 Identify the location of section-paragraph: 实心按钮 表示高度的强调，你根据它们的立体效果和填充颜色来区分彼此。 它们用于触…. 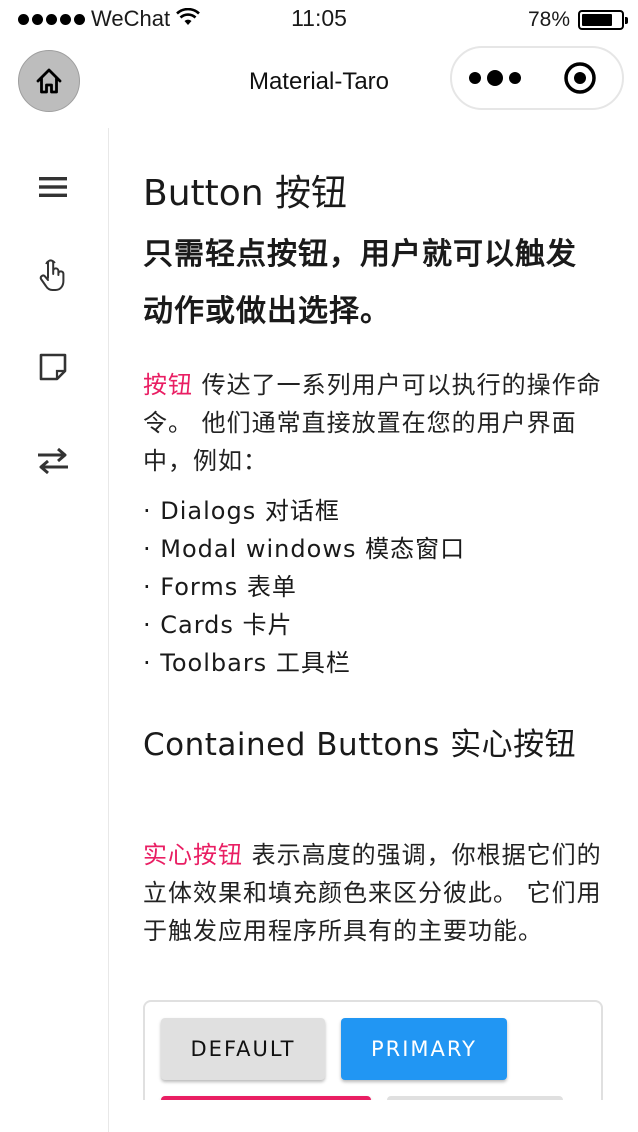
(374, 893).